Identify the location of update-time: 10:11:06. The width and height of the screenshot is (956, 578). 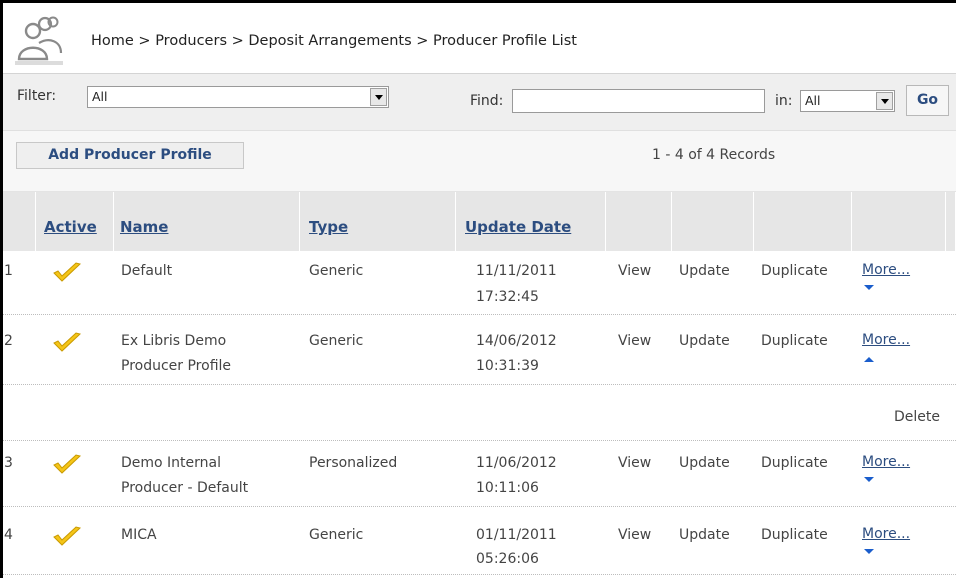
(507, 488).